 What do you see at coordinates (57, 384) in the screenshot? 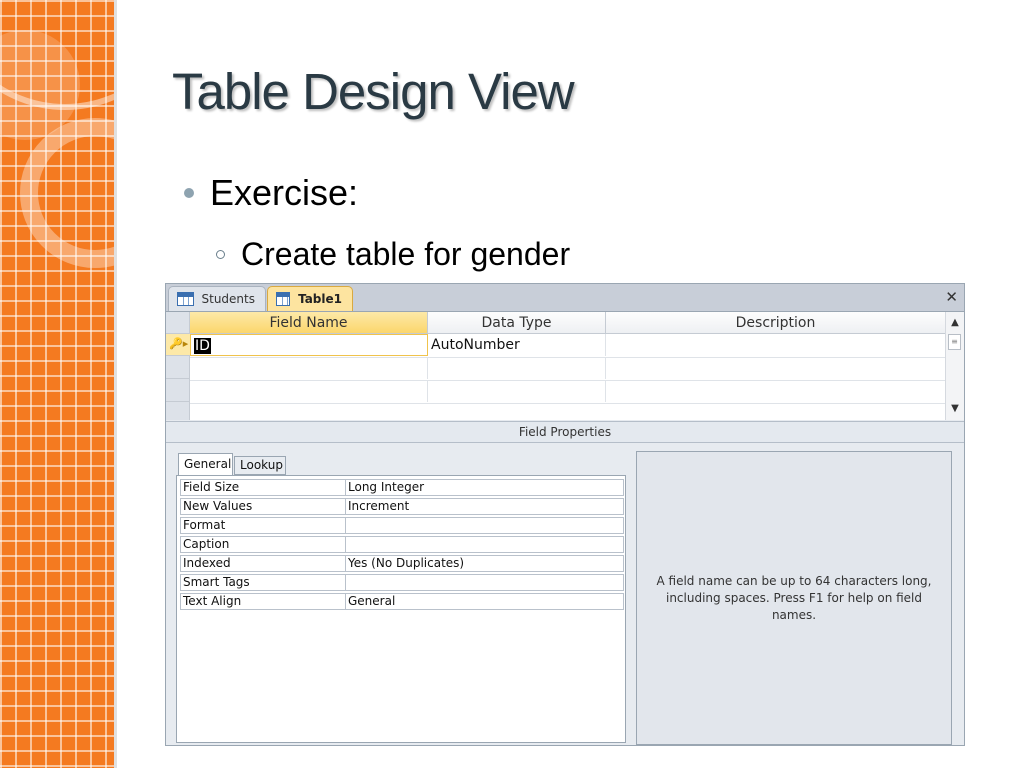
I see `decorative-sidebar` at bounding box center [57, 384].